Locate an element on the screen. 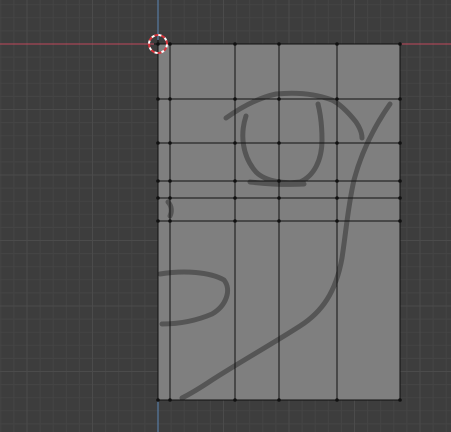 This screenshot has height=432, width=451. drawing-stroke-face is located at coordinates (277, 183).